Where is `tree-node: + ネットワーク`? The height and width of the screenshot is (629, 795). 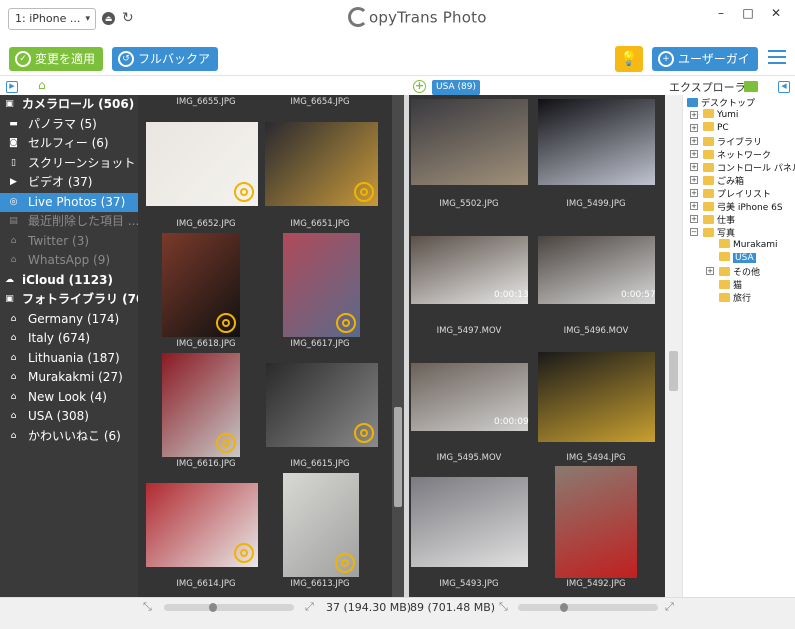
tree-node: + ネットワーク is located at coordinates (731, 154).